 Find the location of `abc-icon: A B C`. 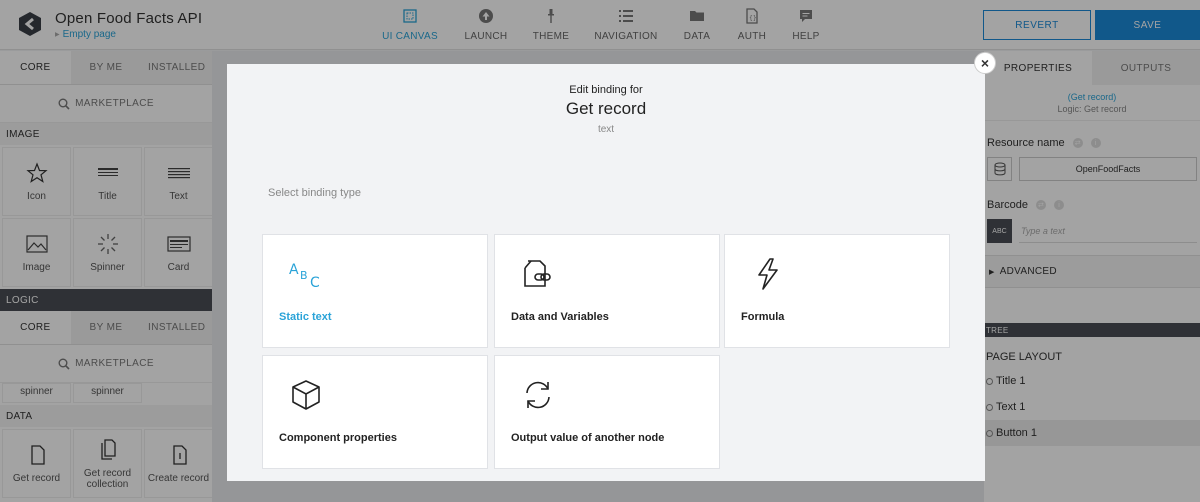

abc-icon: A B C is located at coordinates (304, 276).